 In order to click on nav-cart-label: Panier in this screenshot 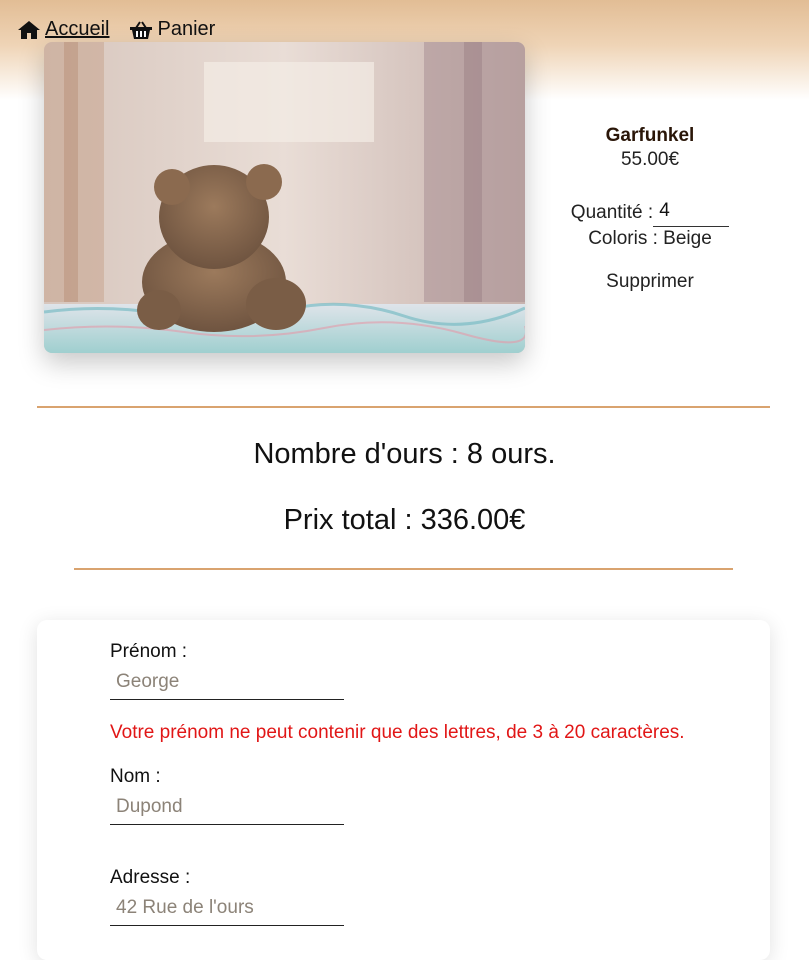, I will do `click(186, 29)`.